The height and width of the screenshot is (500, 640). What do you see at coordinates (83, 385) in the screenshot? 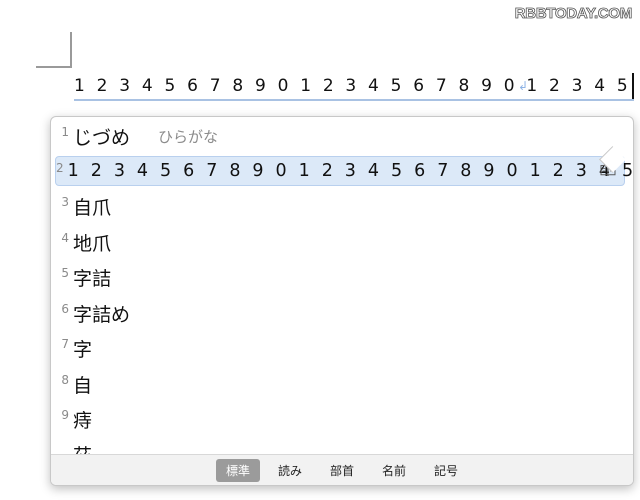
I see `candidate-text: 自` at bounding box center [83, 385].